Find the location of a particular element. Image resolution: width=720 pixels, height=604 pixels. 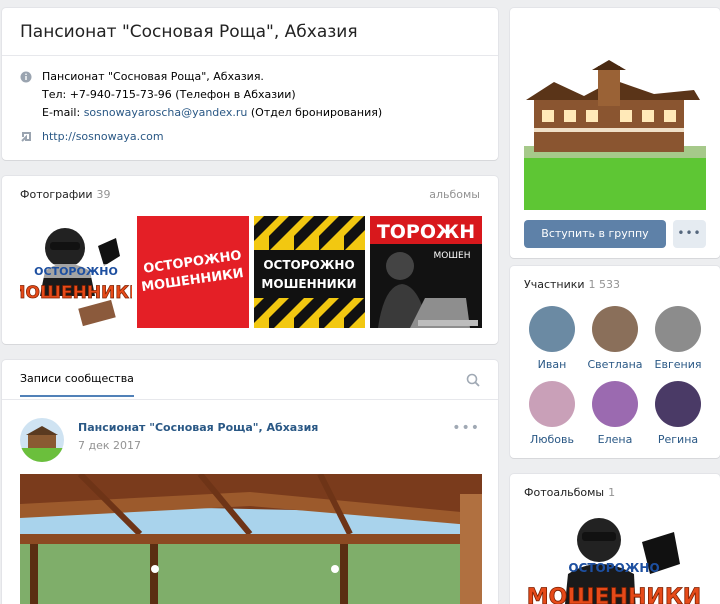

search-icon is located at coordinates (473, 380).